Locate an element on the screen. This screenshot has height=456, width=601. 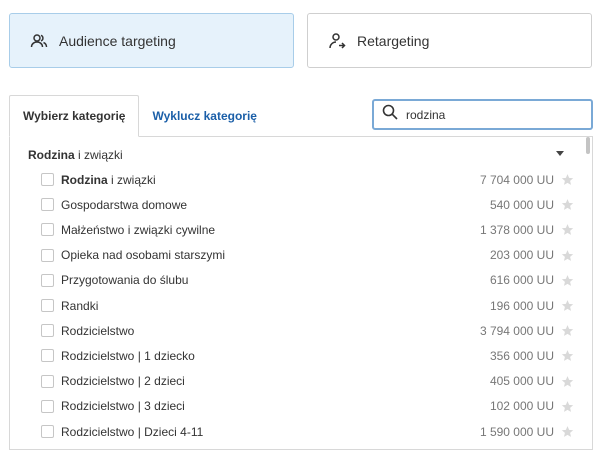
category-row: Rodzicielstwo | 2 dzieci 405 000 UU is located at coordinates (307, 381).